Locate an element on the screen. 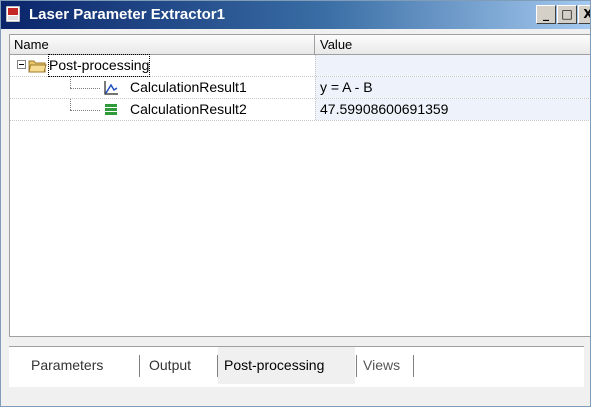  title-bar: Laser Parameter Extractor1 _ □ X is located at coordinates (295, 15).